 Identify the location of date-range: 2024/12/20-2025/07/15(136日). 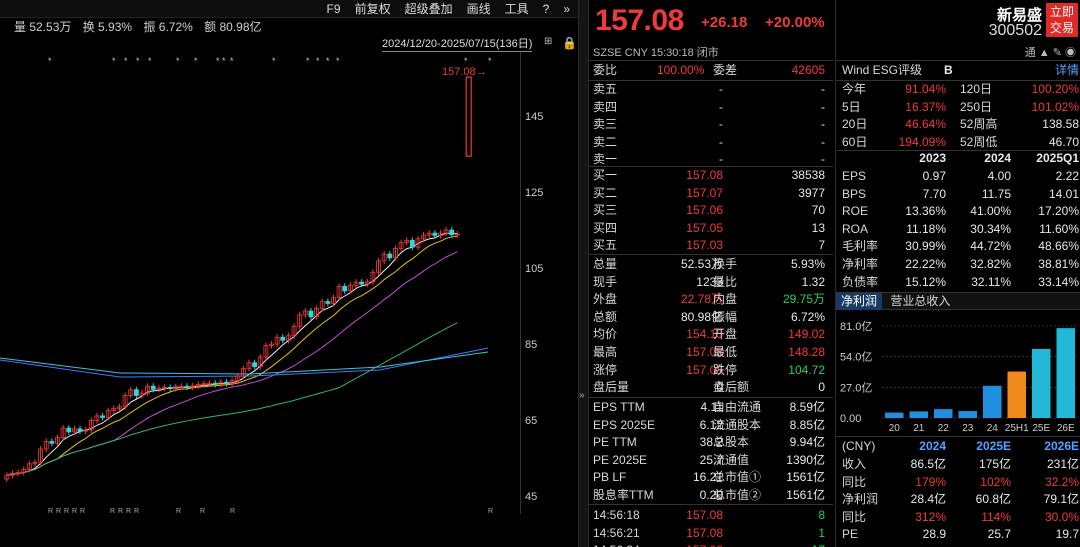
(457, 44).